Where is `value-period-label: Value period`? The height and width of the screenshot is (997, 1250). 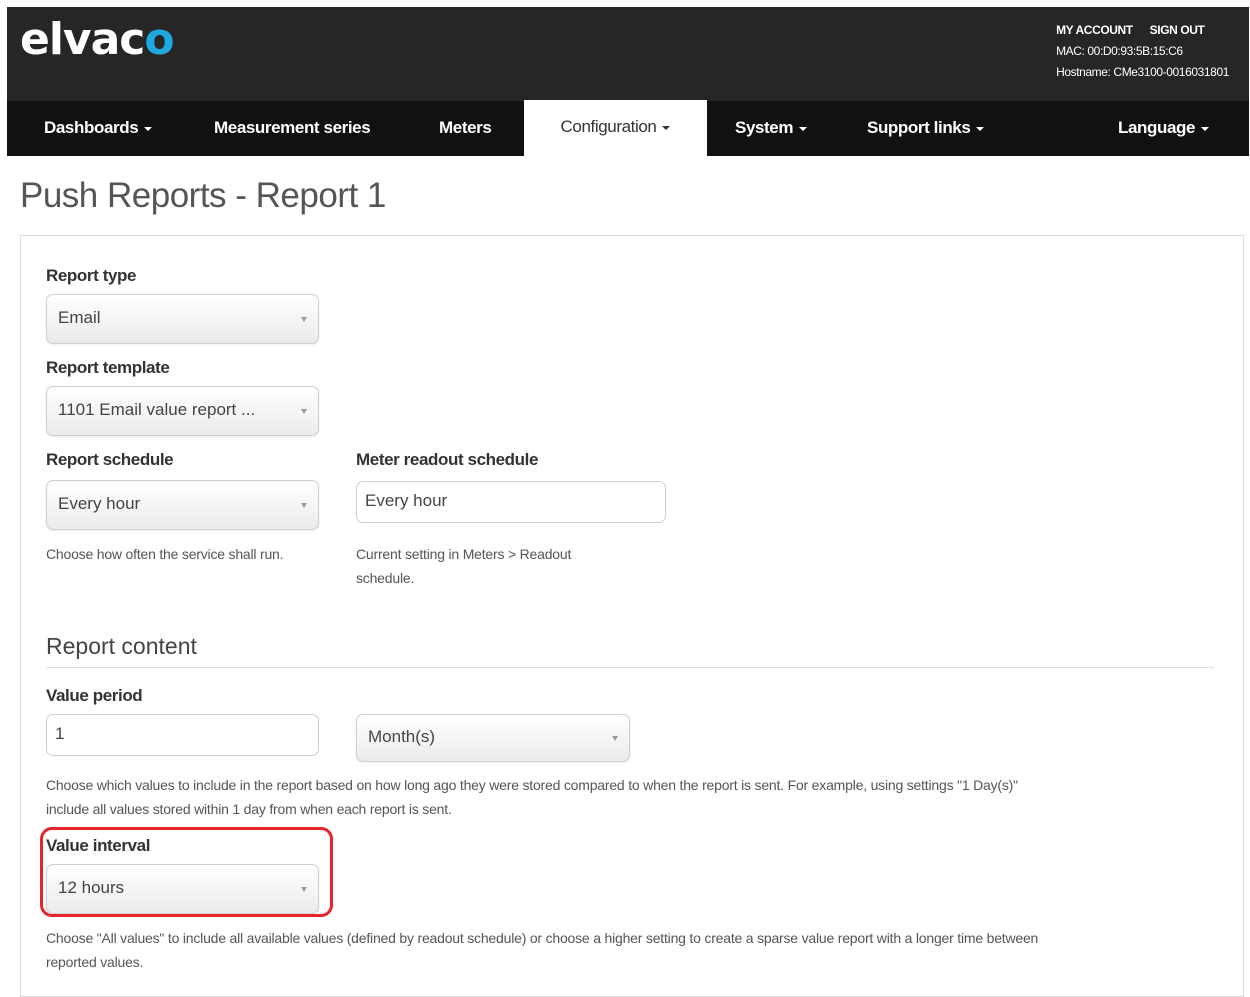 value-period-label: Value period is located at coordinates (94, 695).